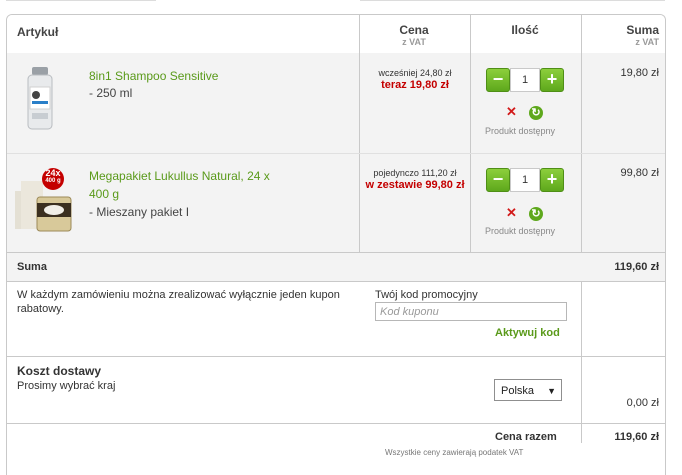  What do you see at coordinates (415, 73) in the screenshot?
I see `old-price: wcześniej 24,80 zł` at bounding box center [415, 73].